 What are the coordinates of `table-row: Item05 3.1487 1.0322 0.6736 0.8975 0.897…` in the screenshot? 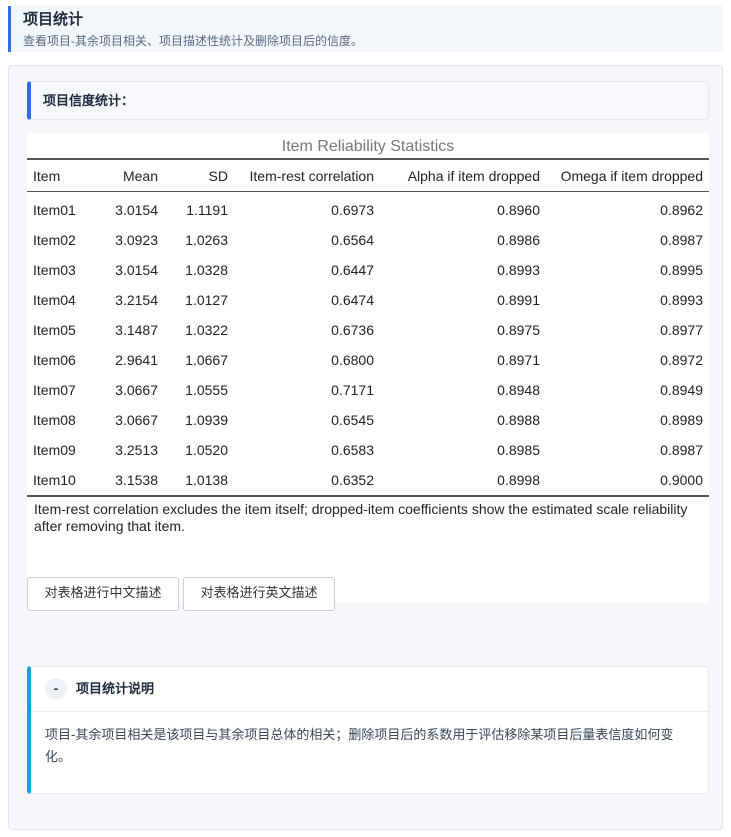 It's located at (368, 330).